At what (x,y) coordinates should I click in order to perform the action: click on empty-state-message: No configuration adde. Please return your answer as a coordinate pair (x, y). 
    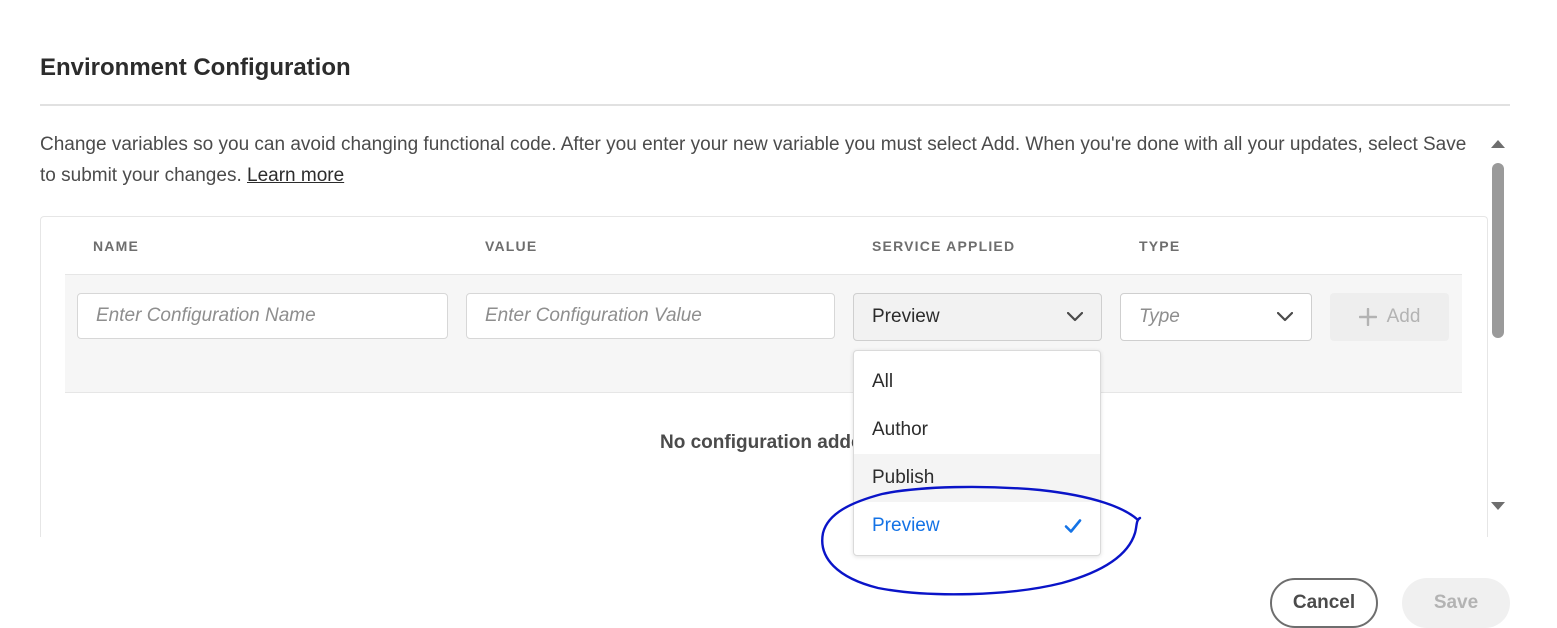
    Looking at the image, I should click on (761, 442).